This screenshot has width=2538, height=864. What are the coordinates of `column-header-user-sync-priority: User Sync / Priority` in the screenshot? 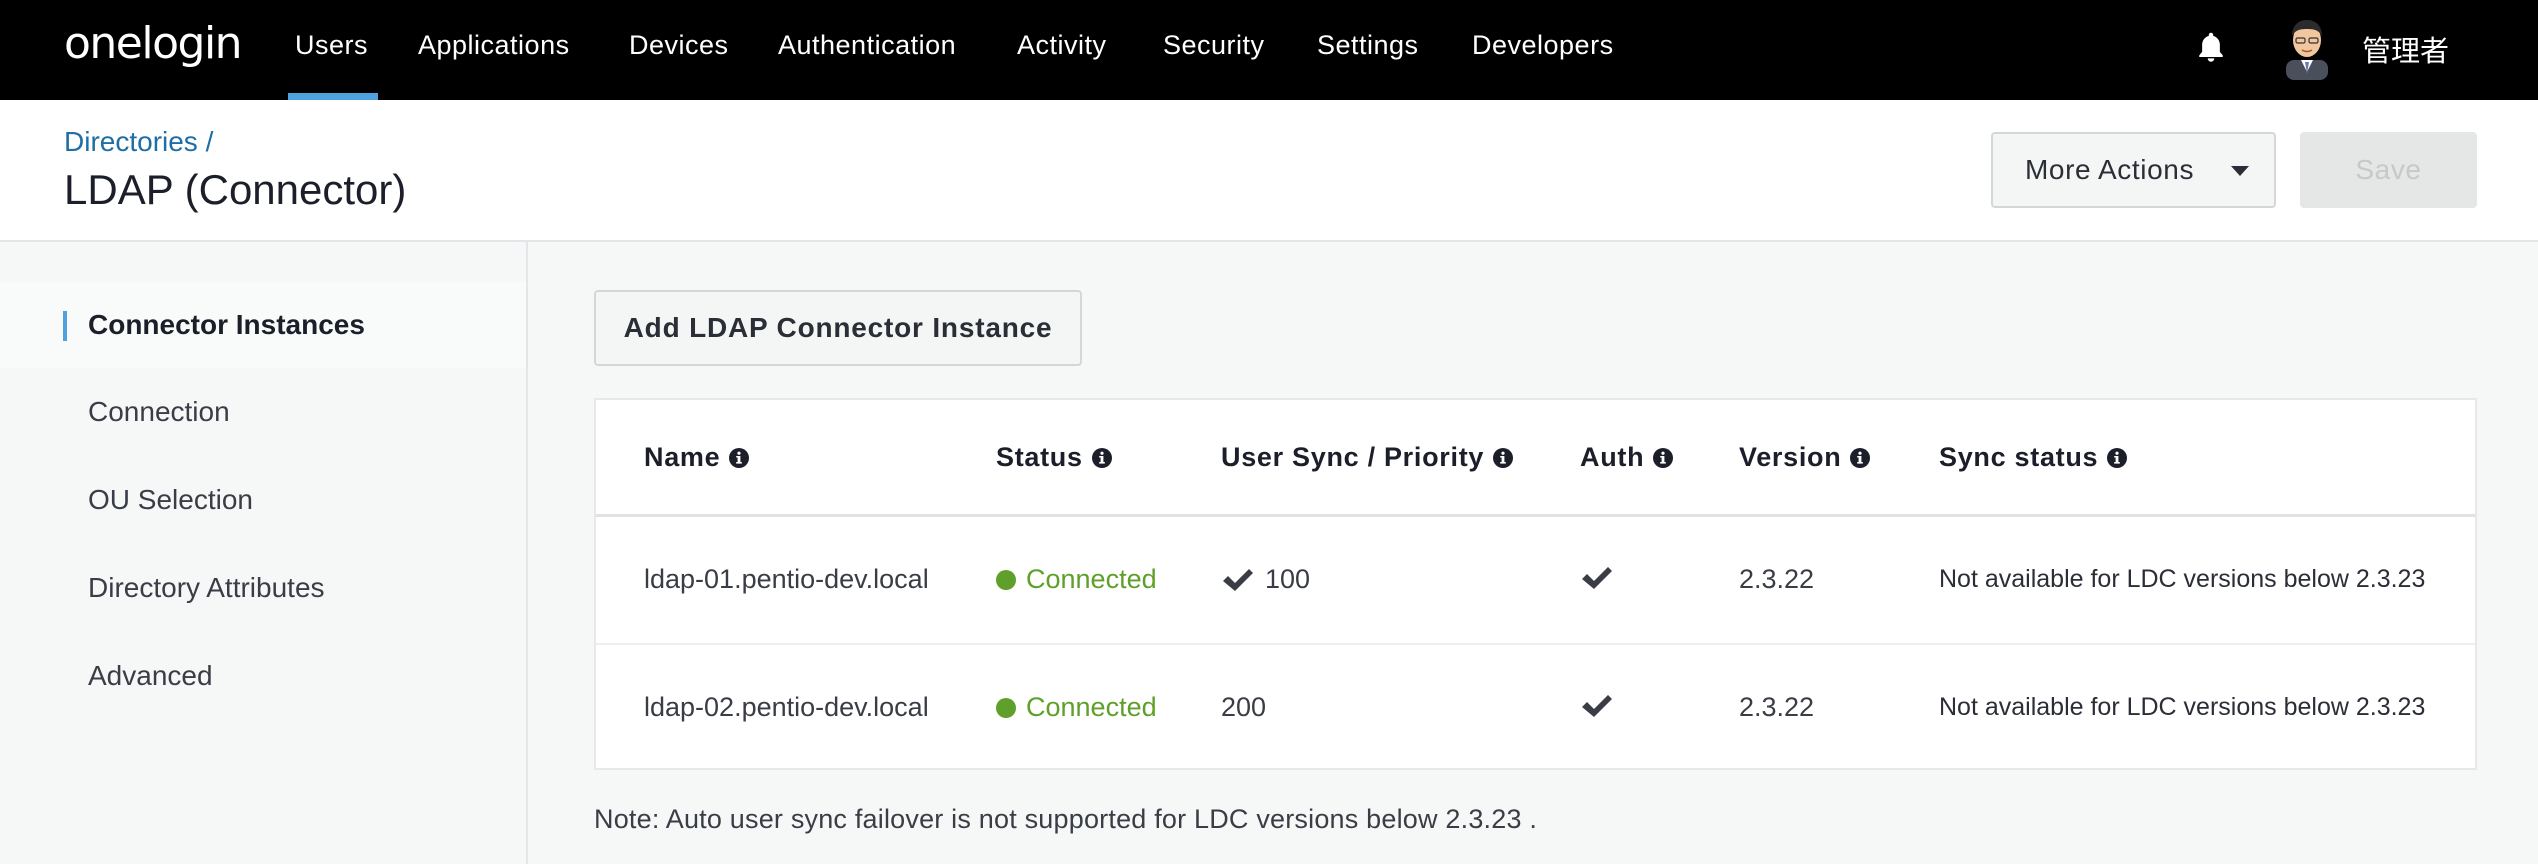 It's located at (1367, 457).